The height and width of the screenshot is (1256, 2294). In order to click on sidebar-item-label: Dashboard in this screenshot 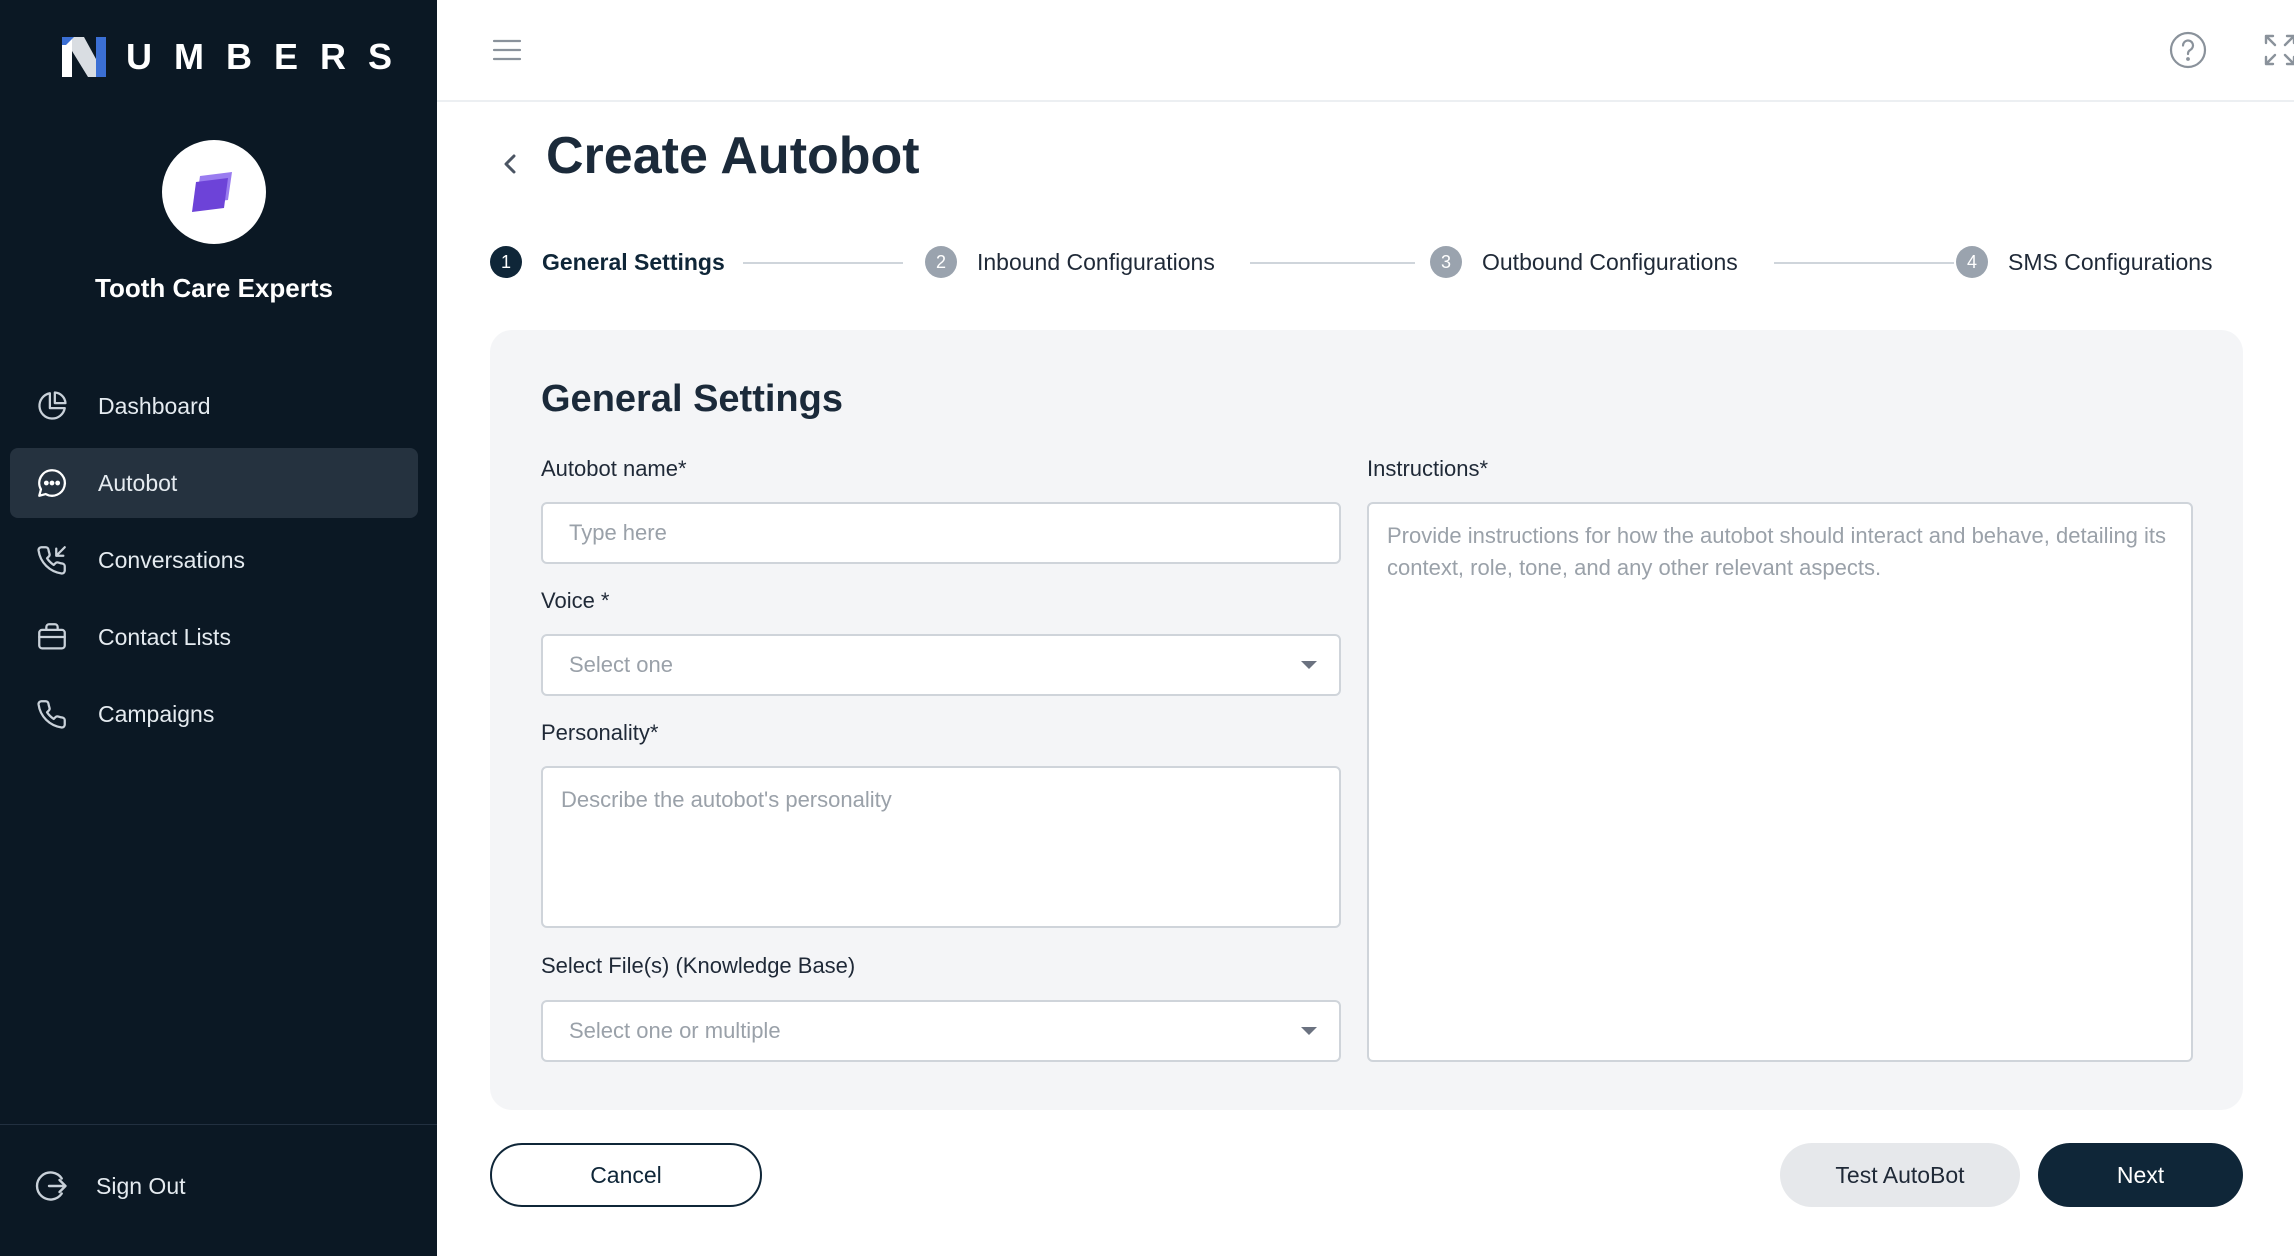, I will do `click(154, 405)`.